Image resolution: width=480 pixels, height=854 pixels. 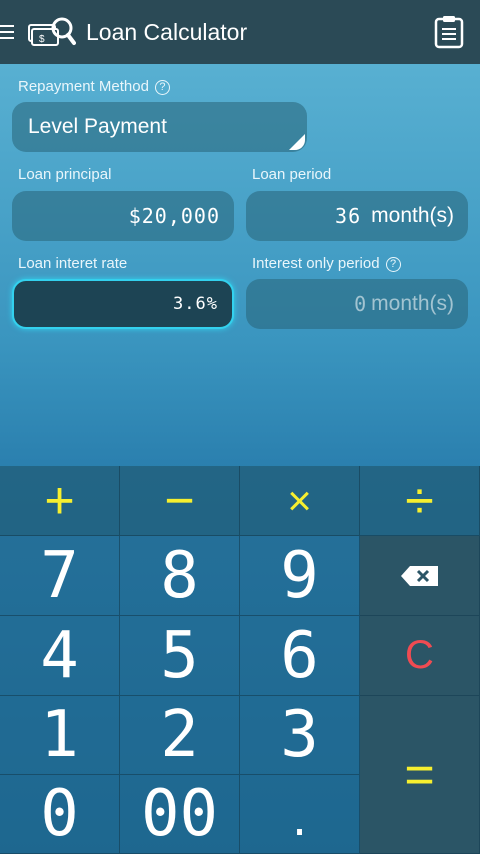 I want to click on app-title: Loan Calculator, so click(x=167, y=31).